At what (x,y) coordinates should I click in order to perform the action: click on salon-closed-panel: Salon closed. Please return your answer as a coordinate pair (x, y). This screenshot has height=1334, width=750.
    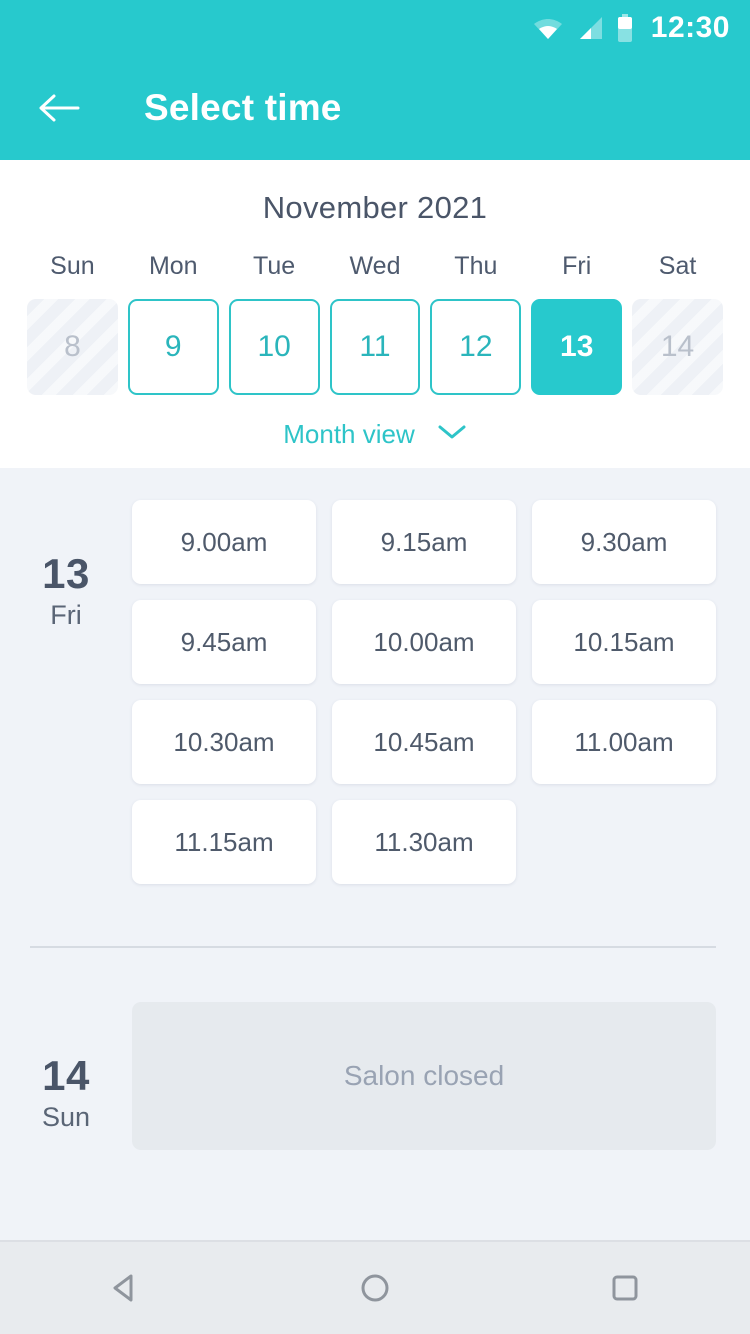
    Looking at the image, I should click on (424, 1076).